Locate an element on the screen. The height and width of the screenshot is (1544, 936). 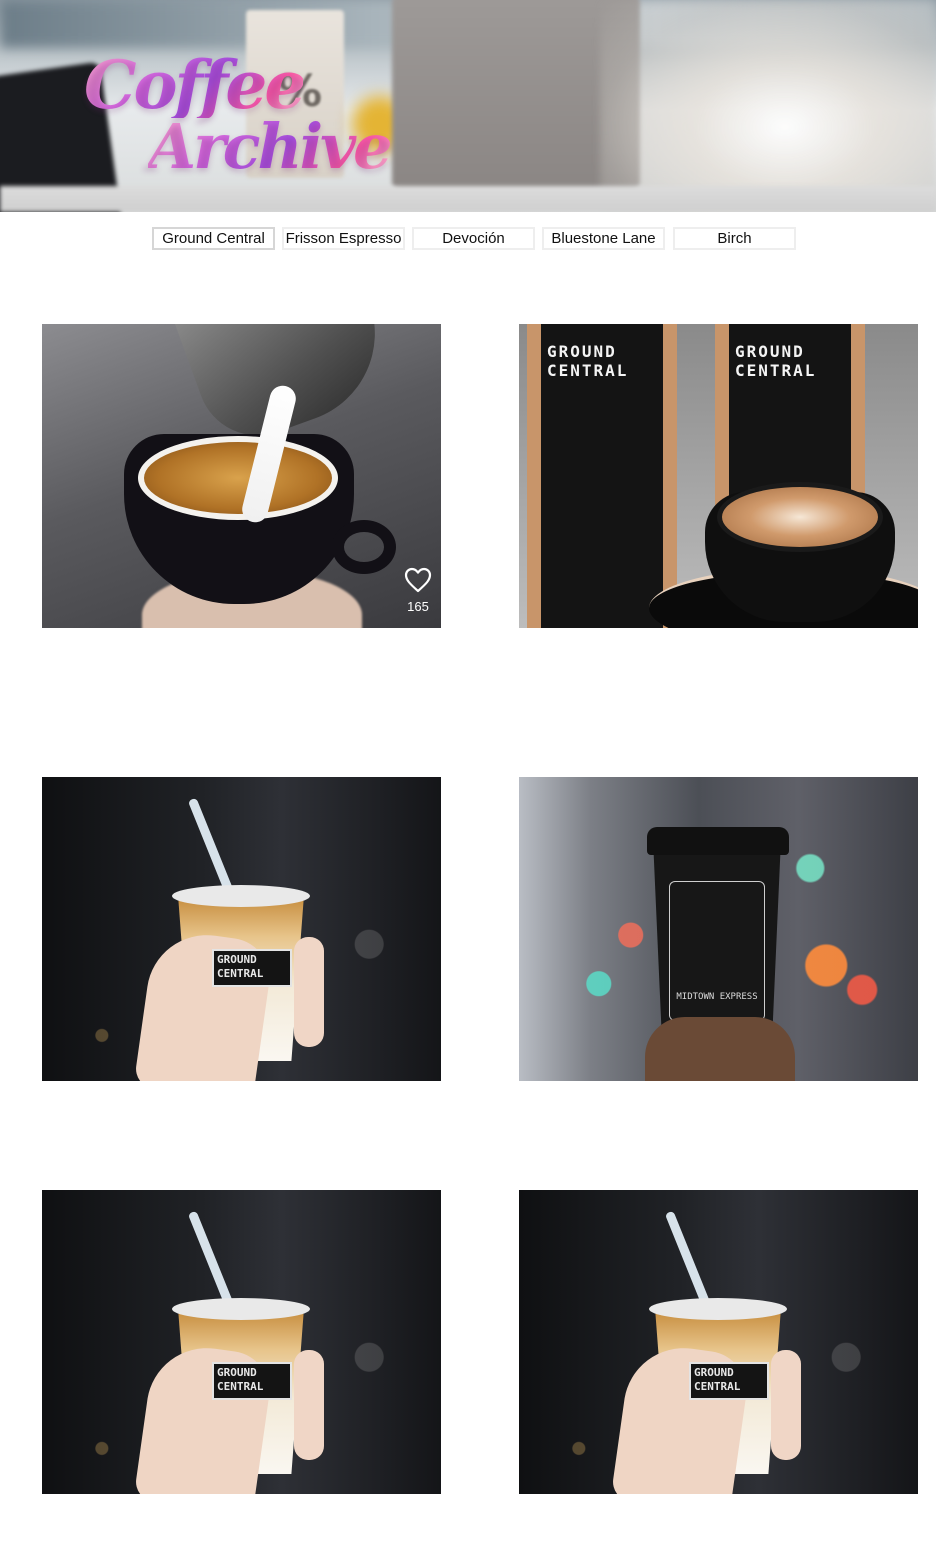
gallery-card: GROUND CENTRAL GROUND CENTRAL is located at coordinates (718, 476).